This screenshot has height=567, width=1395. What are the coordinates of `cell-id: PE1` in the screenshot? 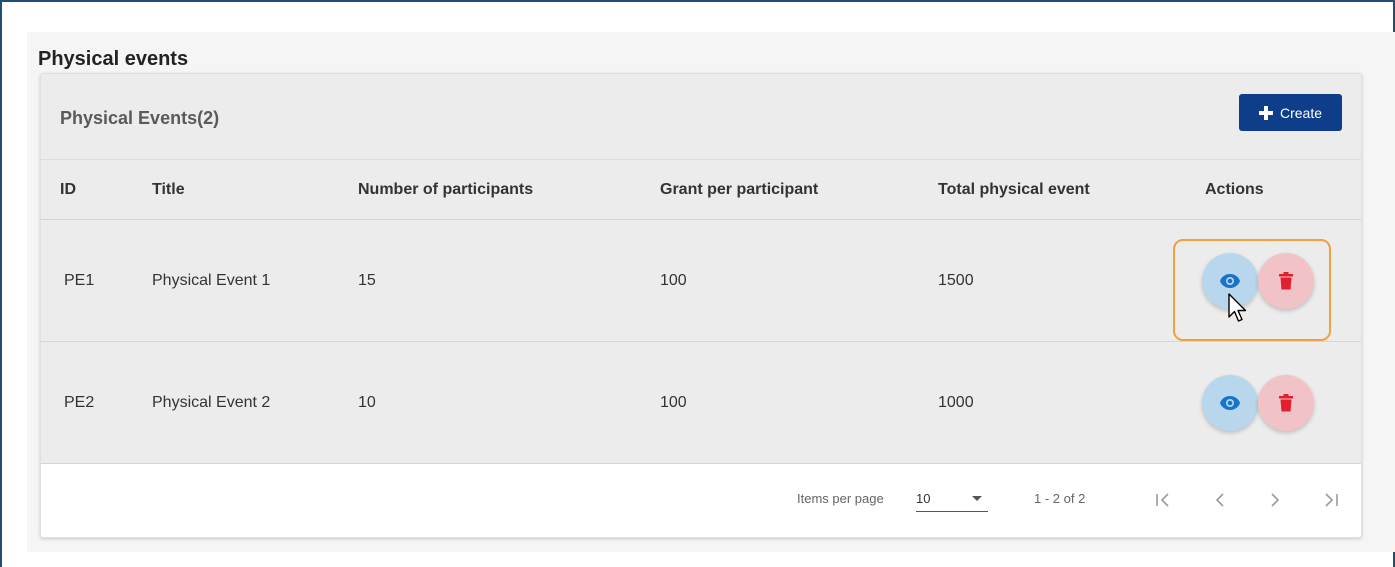 It's located at (79, 280).